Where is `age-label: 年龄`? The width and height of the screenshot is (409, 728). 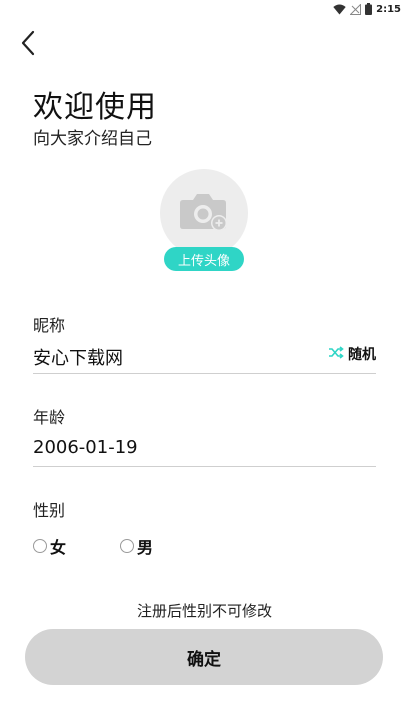 age-label: 年龄 is located at coordinates (49, 417).